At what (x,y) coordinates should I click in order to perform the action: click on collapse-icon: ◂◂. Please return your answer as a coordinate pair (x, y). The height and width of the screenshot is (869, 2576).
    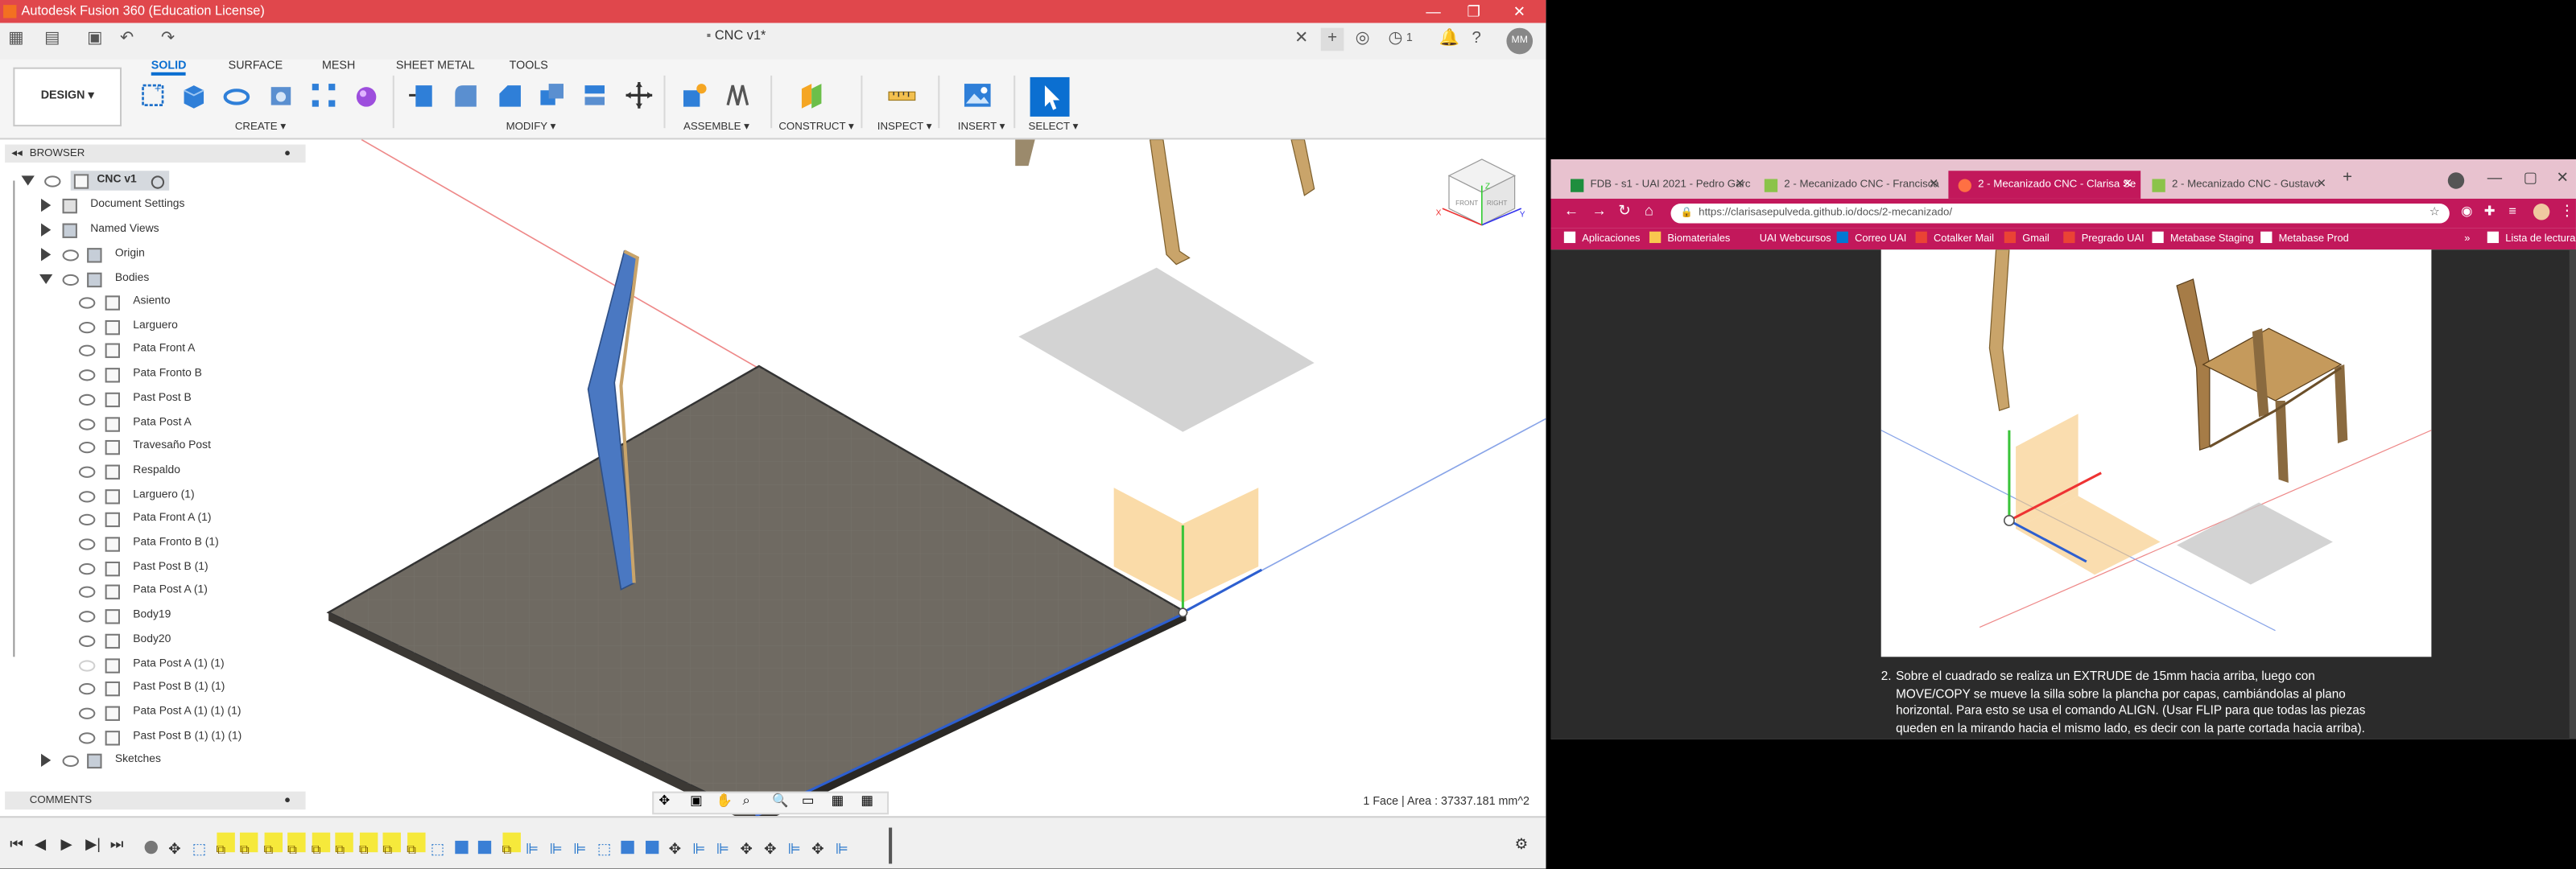
    Looking at the image, I should click on (16, 154).